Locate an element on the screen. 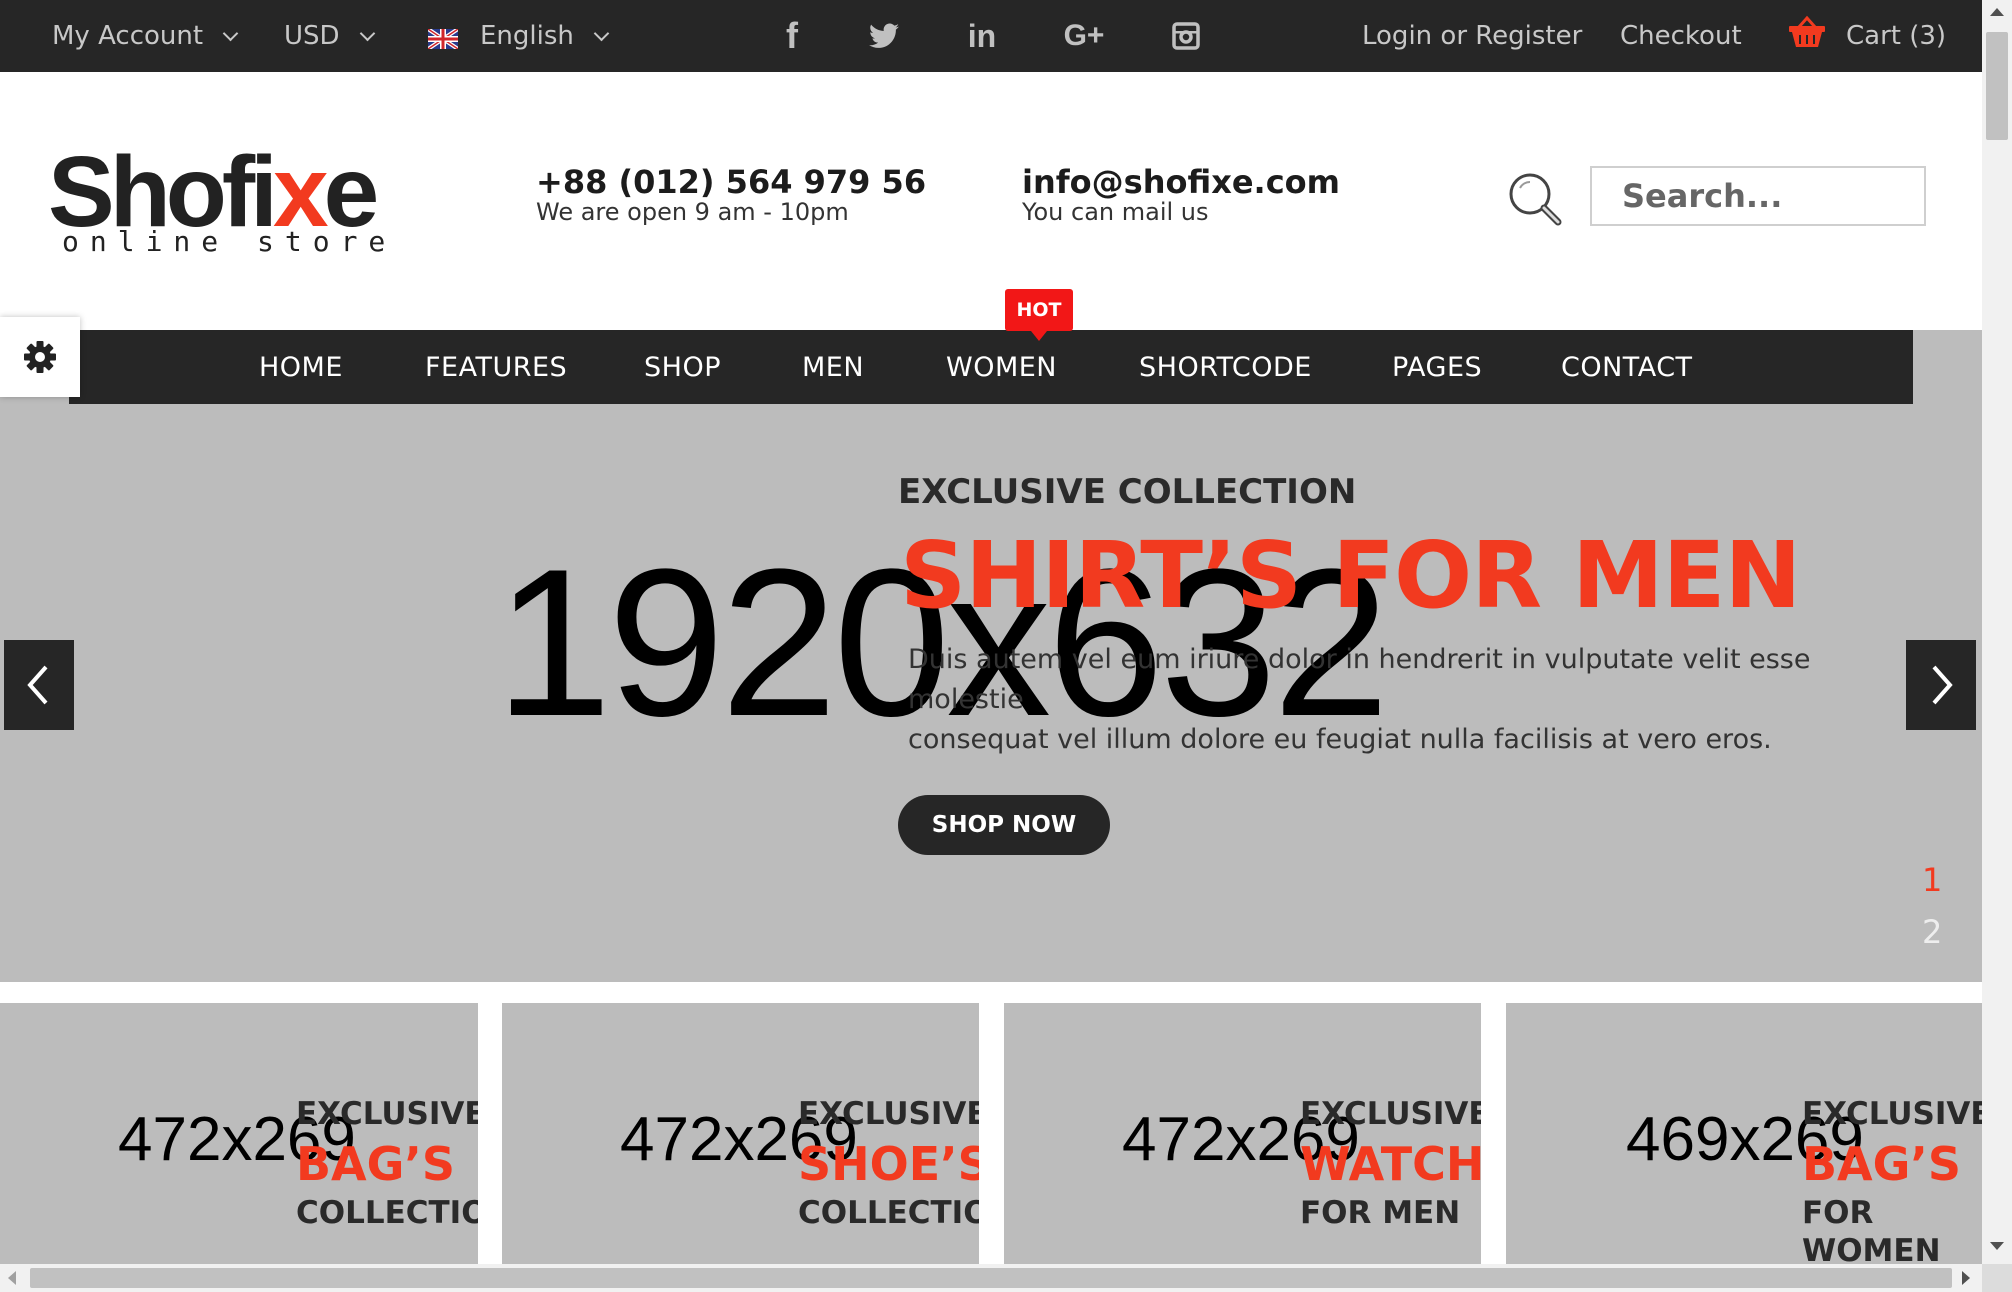 The image size is (2012, 1292). chevron-left-icon is located at coordinates (37, 685).